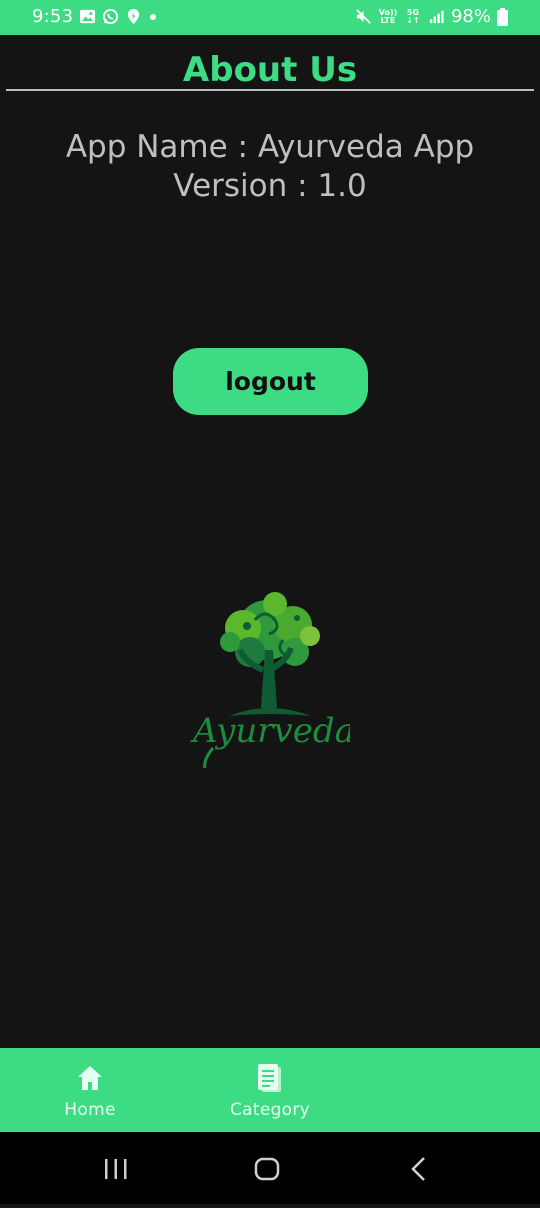 This screenshot has height=1208, width=540. I want to click on title-divider, so click(270, 90).